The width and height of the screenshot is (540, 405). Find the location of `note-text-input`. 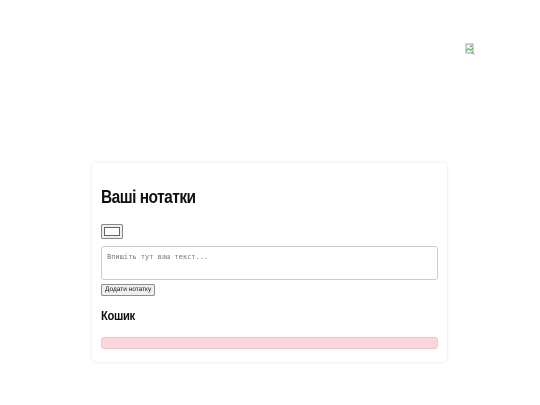

note-text-input is located at coordinates (269, 263).